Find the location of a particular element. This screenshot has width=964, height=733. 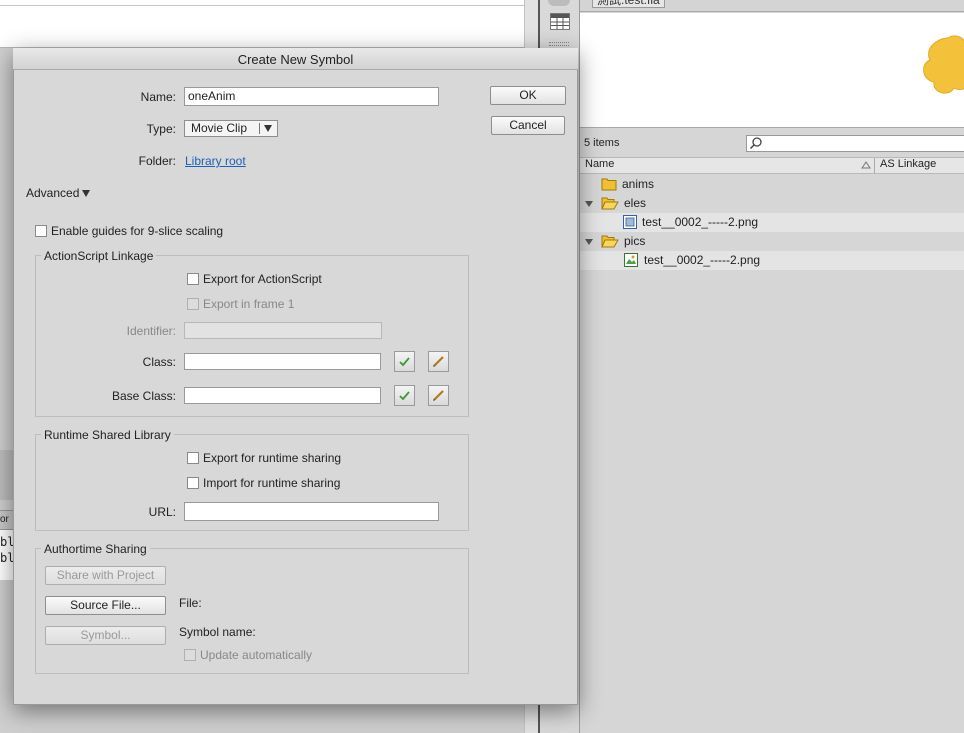

cancel-button: Cancel is located at coordinates (528, 125).